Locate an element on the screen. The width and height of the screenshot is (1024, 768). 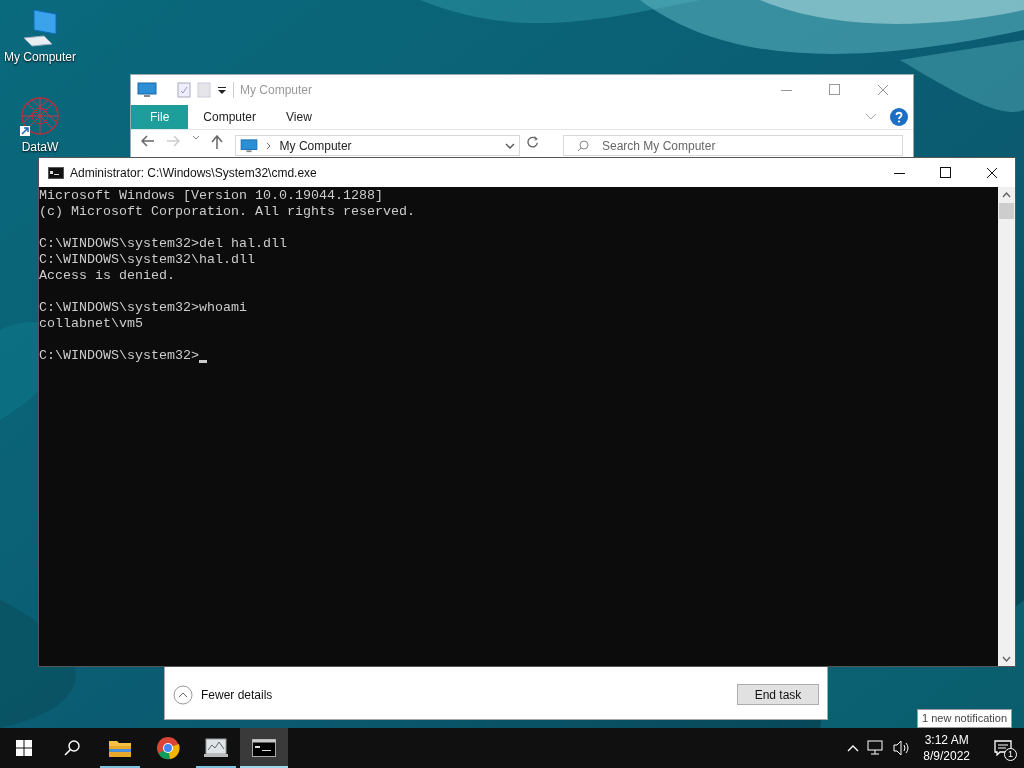
help-icon is located at coordinates (899, 117).